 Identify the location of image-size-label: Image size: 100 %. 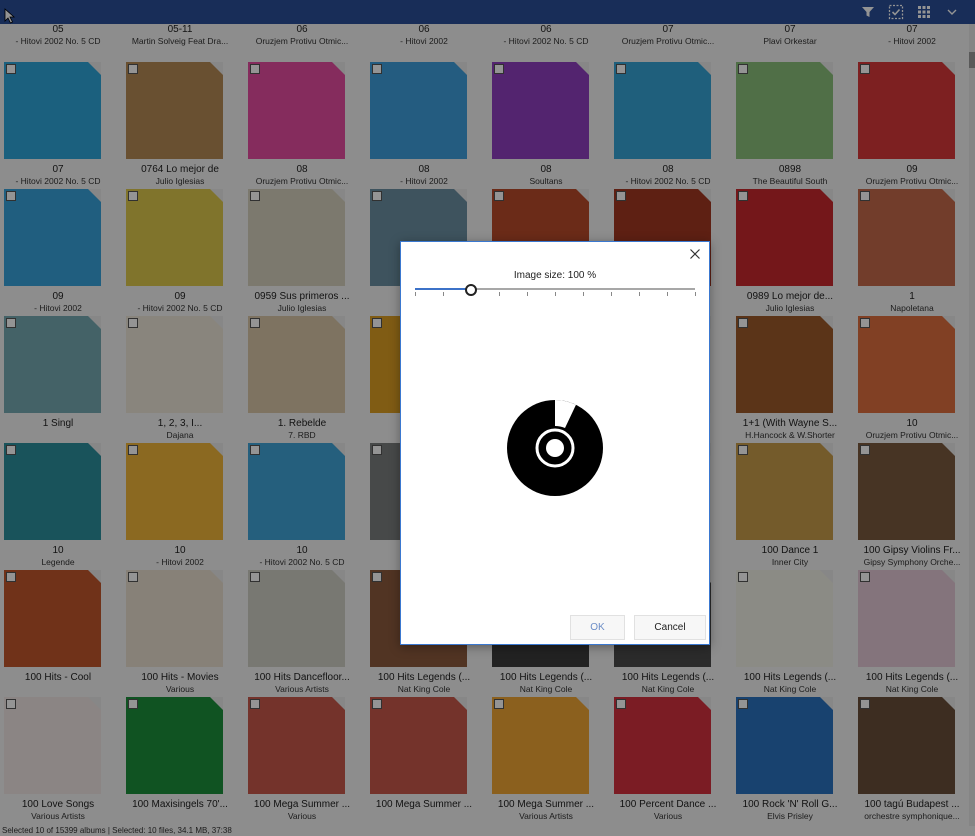
(555, 275).